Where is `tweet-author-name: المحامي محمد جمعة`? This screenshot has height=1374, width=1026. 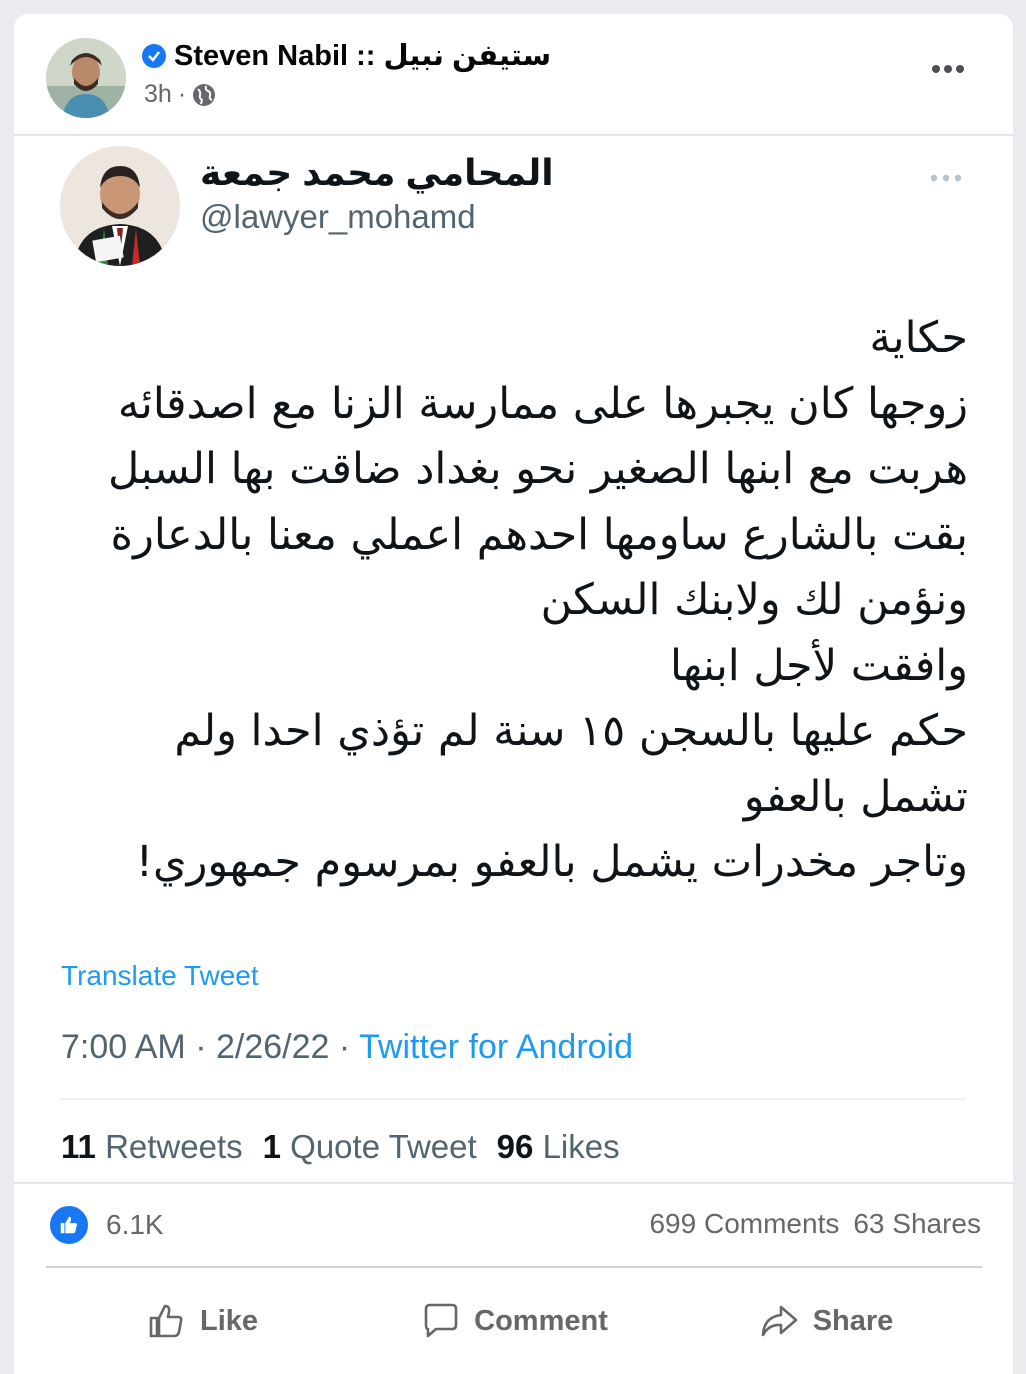
tweet-author-name: المحامي محمد جمعة is located at coordinates (377, 172).